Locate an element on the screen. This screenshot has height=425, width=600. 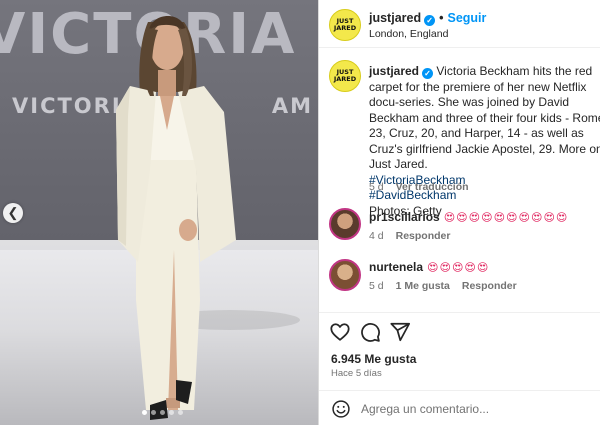
comment-likes: 1 Me gusta is located at coordinates (423, 286).